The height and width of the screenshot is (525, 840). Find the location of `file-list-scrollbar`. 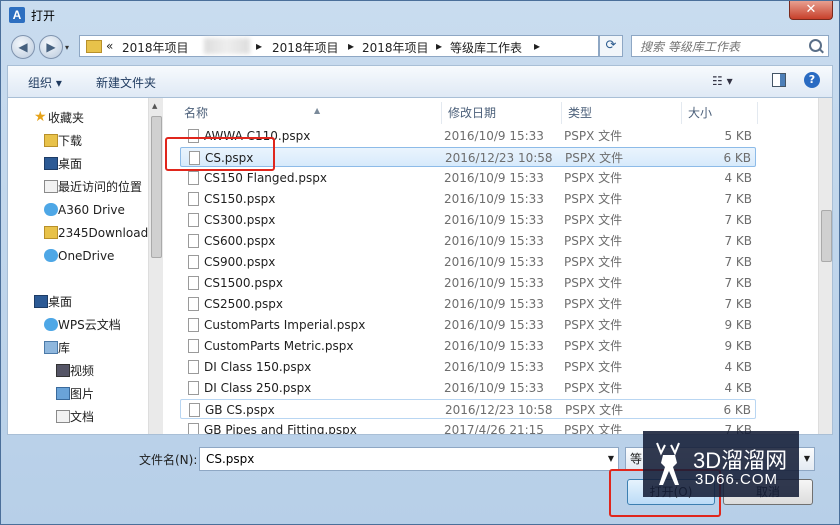

file-list-scrollbar is located at coordinates (825, 266).